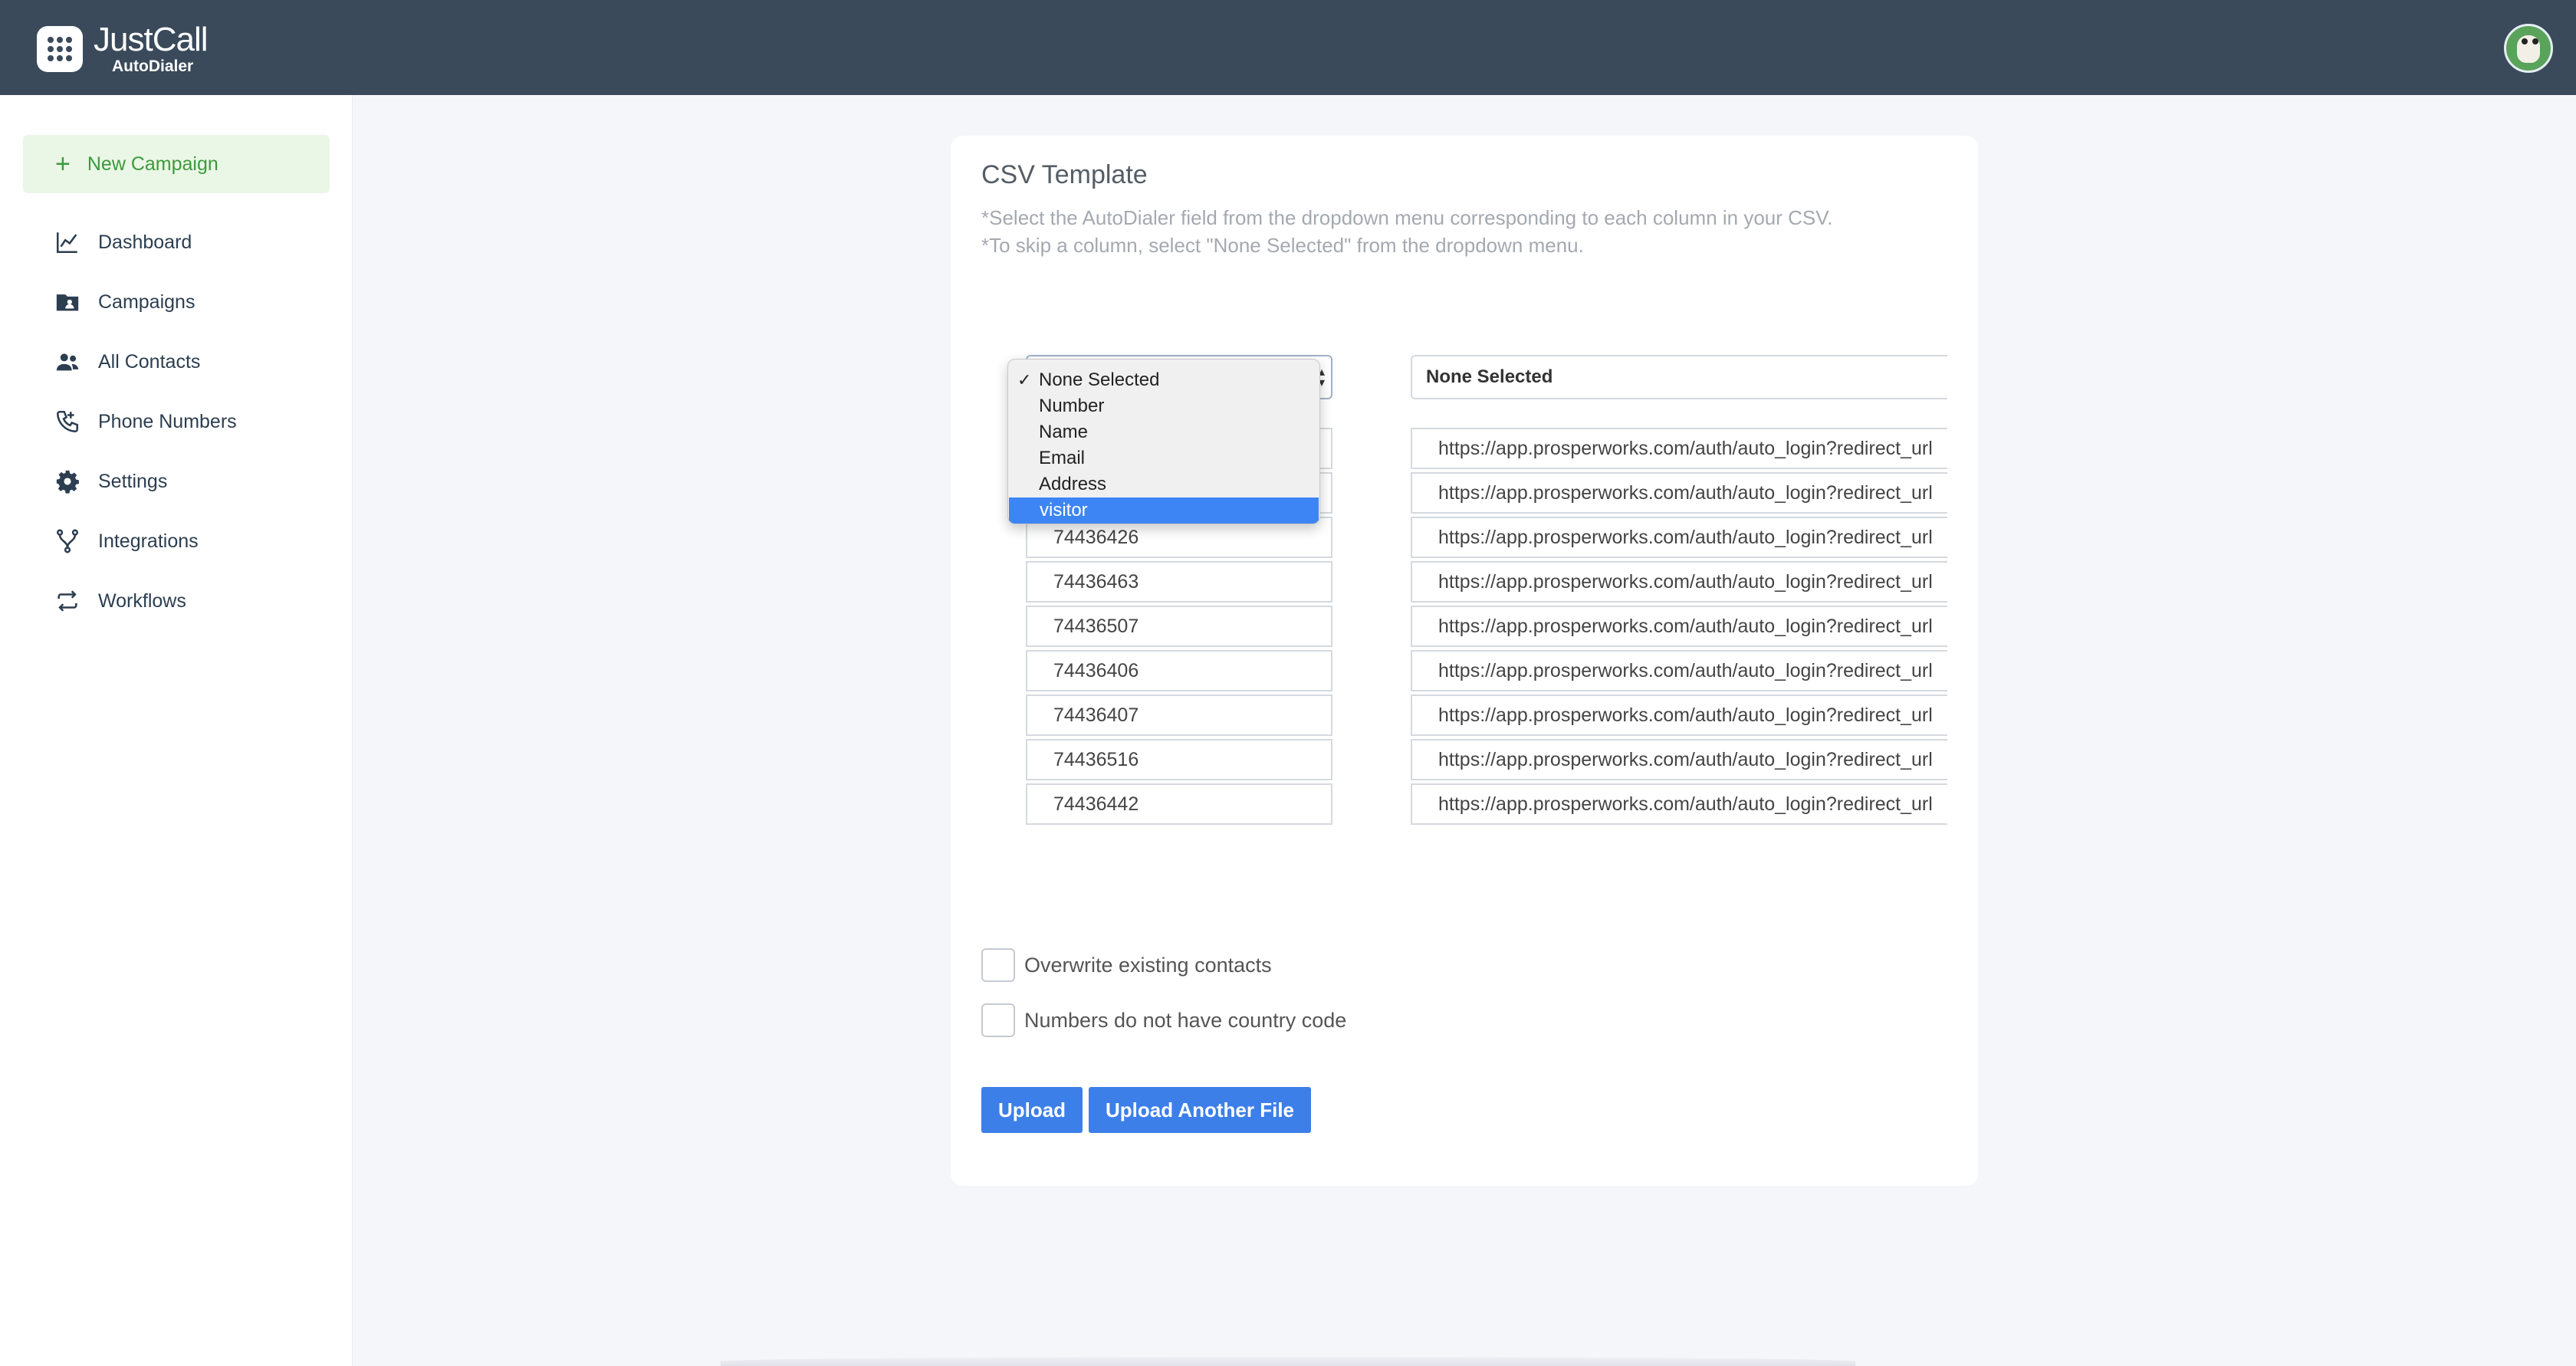 The width and height of the screenshot is (2576, 1366). What do you see at coordinates (1288, 47) in the screenshot?
I see `top-bar: JustCall AutoDialer` at bounding box center [1288, 47].